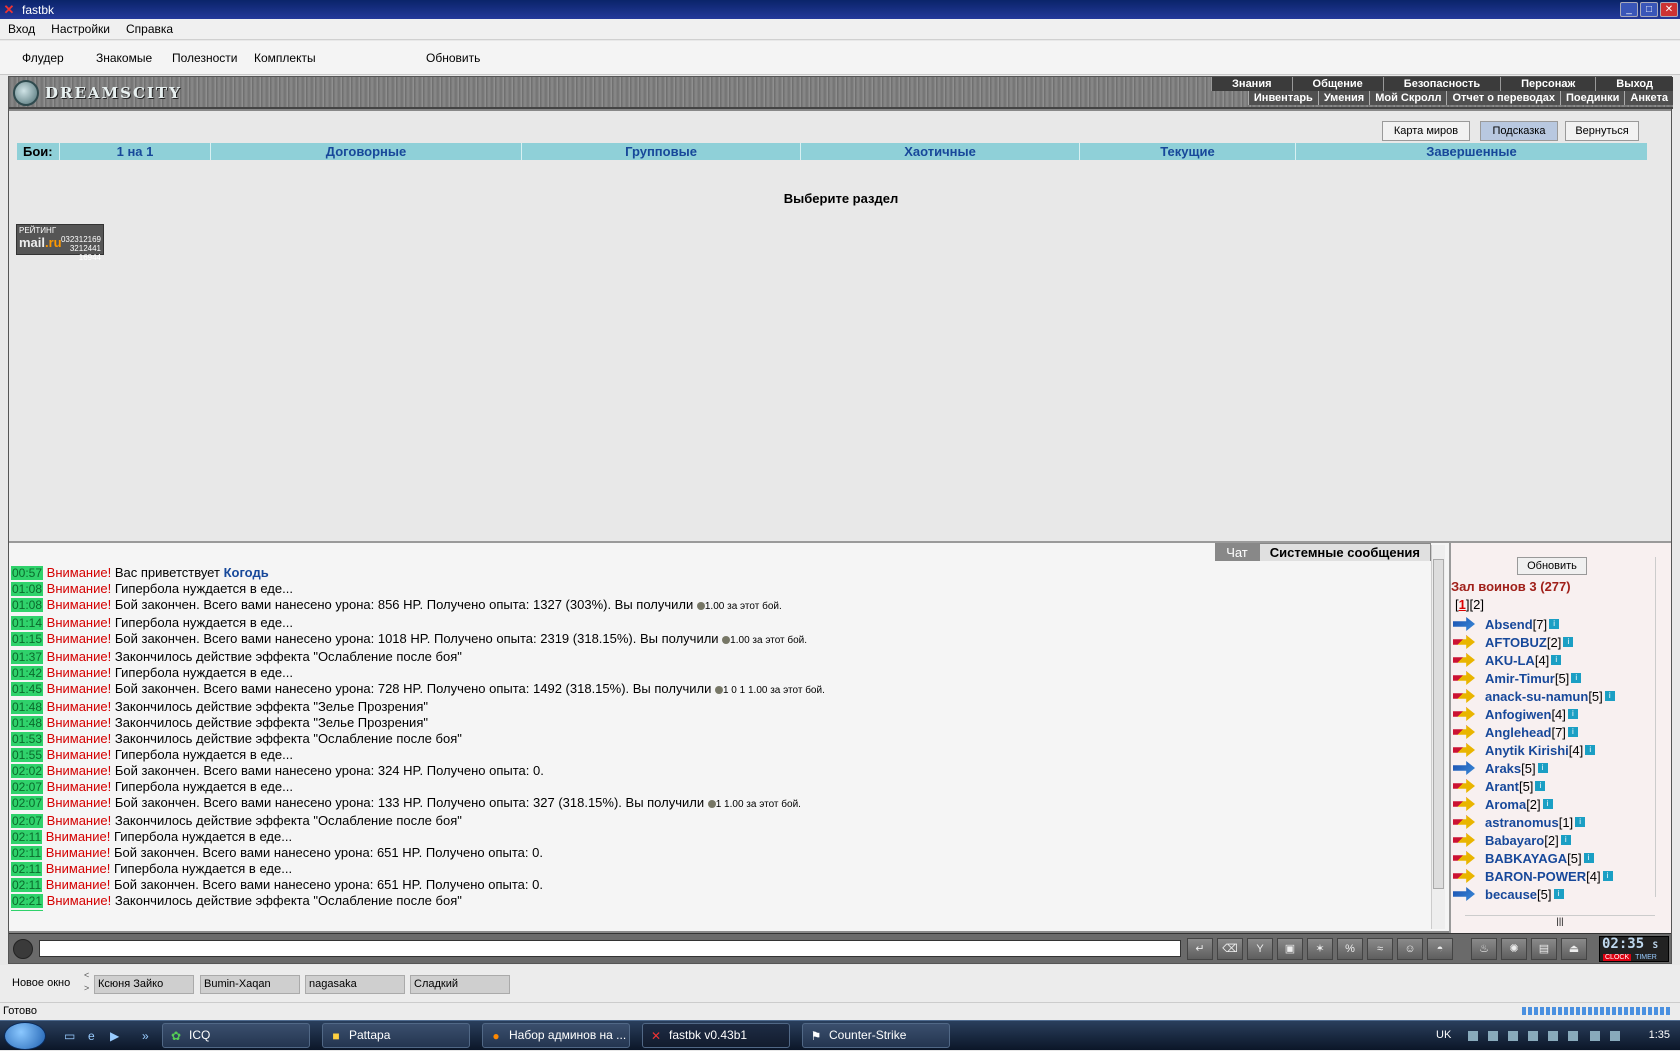  I want to click on user-name: Anglehead, so click(1518, 732).